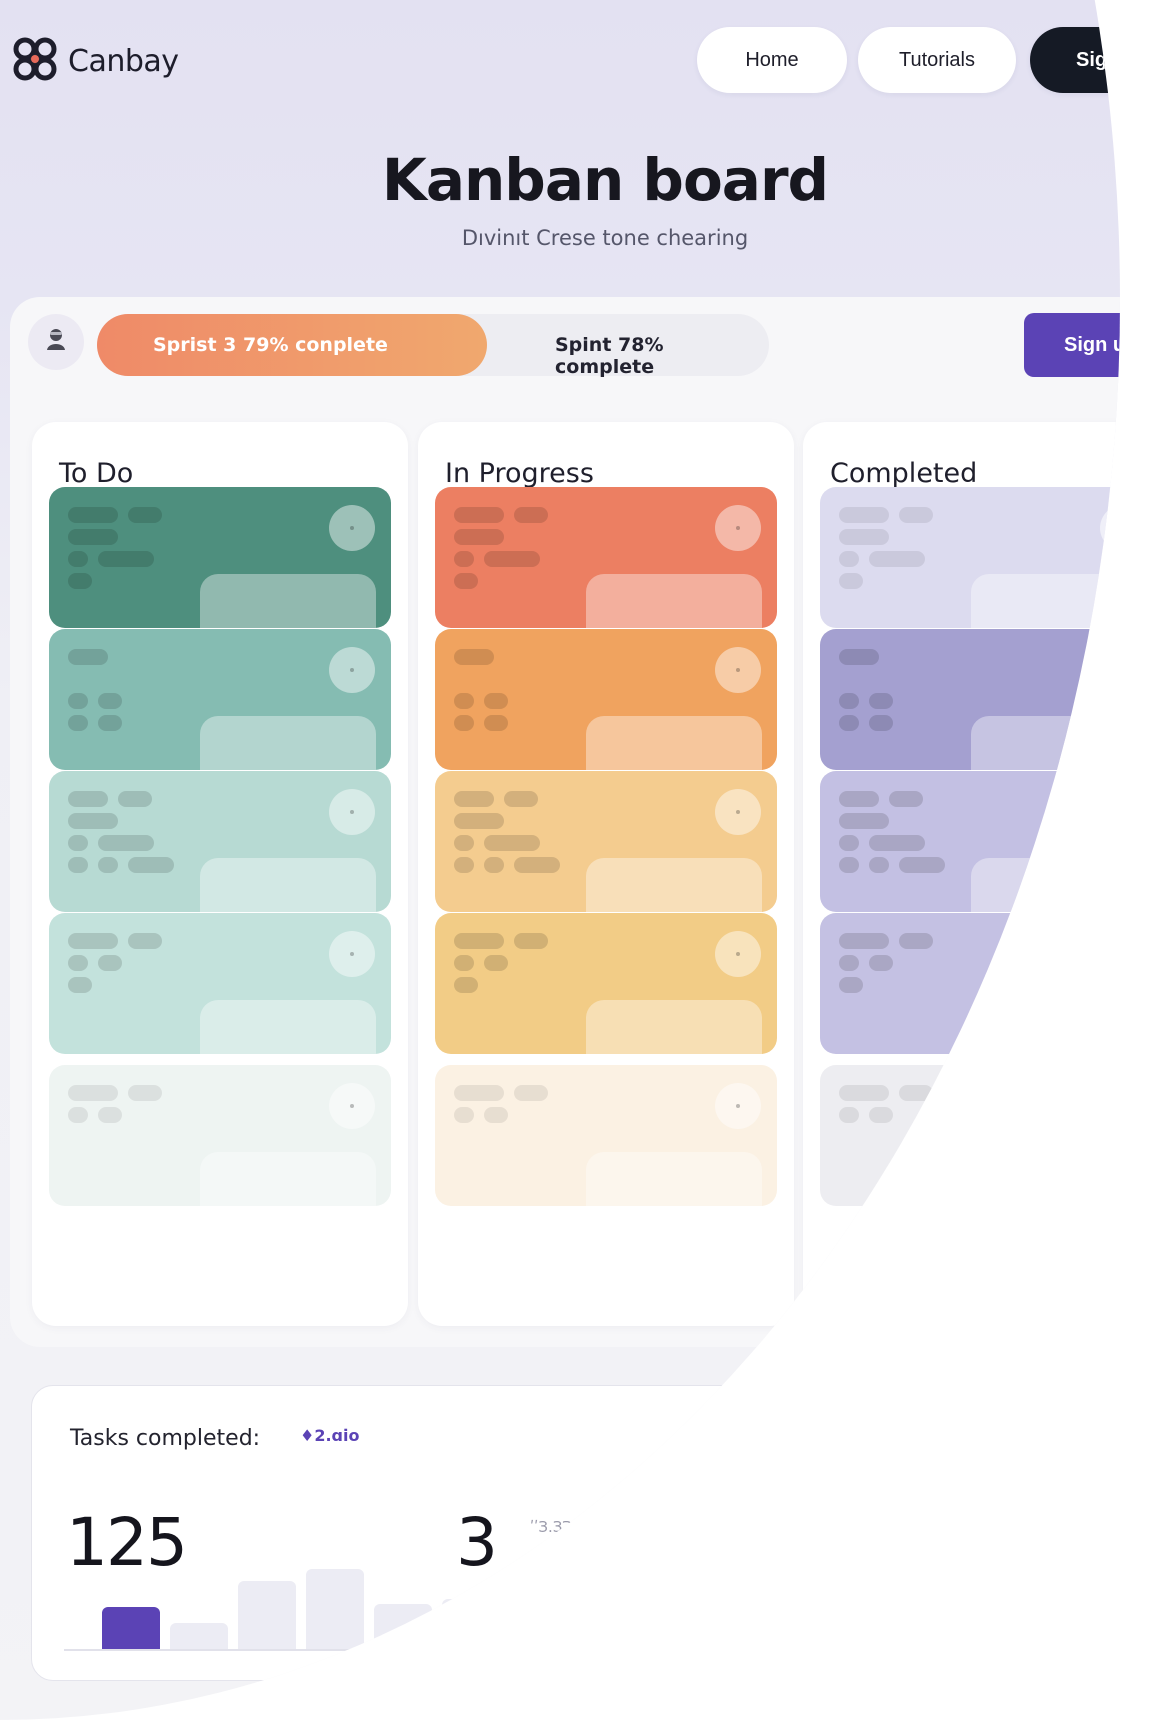  I want to click on nav-home-button: Home, so click(772, 60).